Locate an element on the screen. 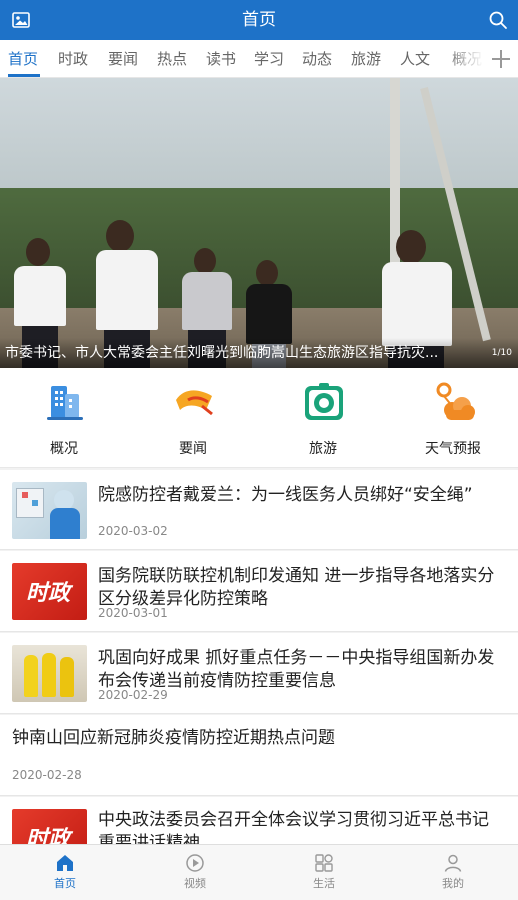 This screenshot has width=518, height=900. thumbnail-label: 时政 is located at coordinates (48, 593).